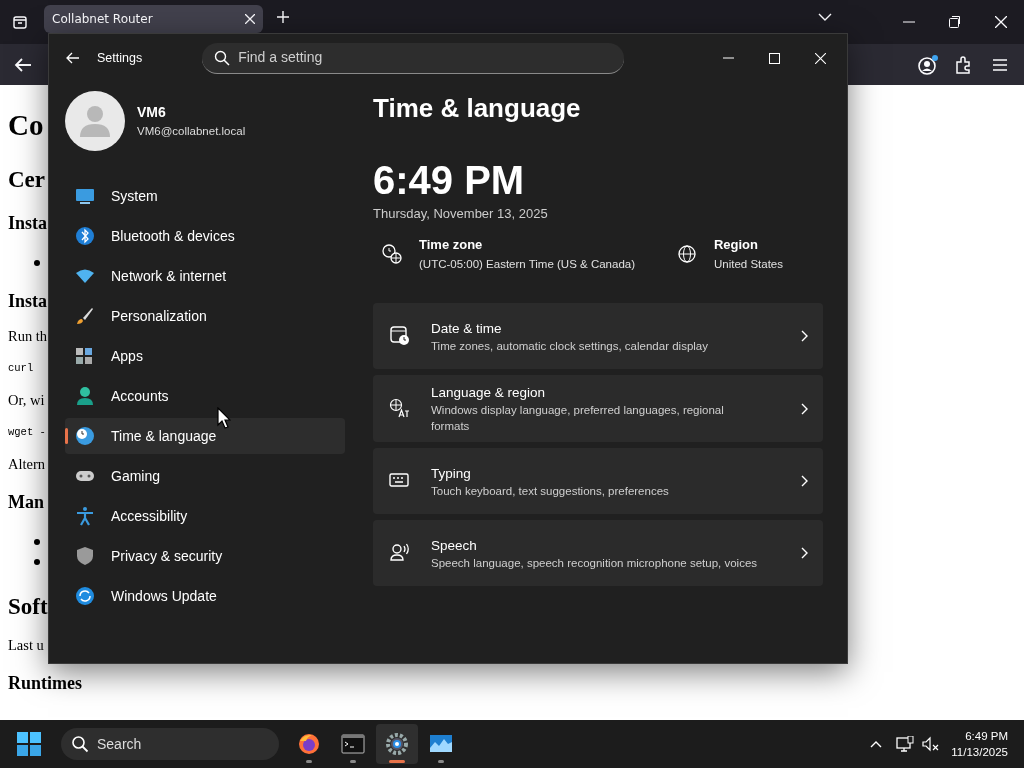 This screenshot has width=1024, height=768. Describe the element at coordinates (986, 736) in the screenshot. I see `taskbar-time: 6:49 PM` at that location.